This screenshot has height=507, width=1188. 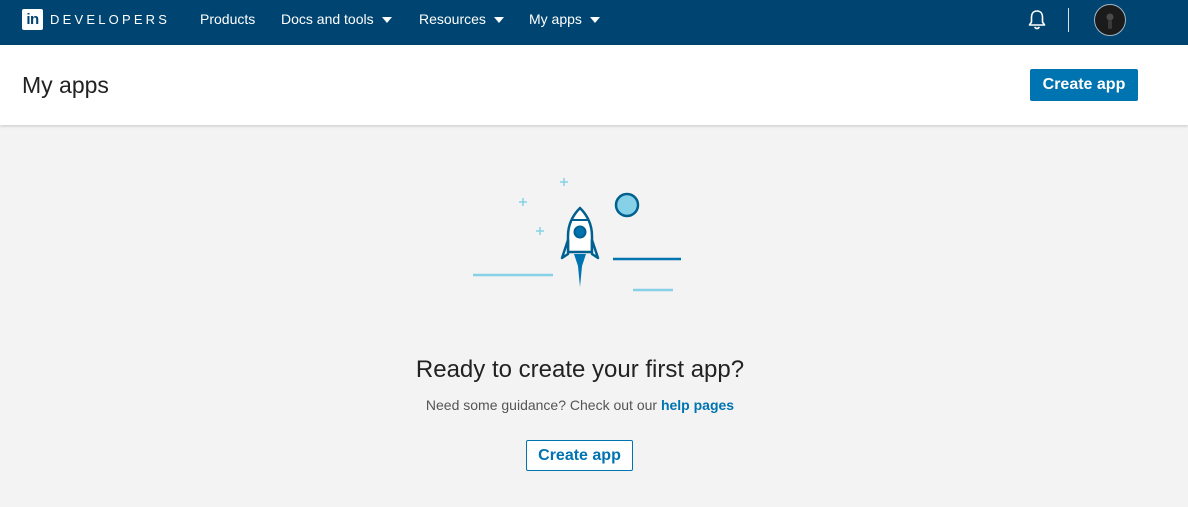 I want to click on nav-item-resources: Resources, so click(x=461, y=19).